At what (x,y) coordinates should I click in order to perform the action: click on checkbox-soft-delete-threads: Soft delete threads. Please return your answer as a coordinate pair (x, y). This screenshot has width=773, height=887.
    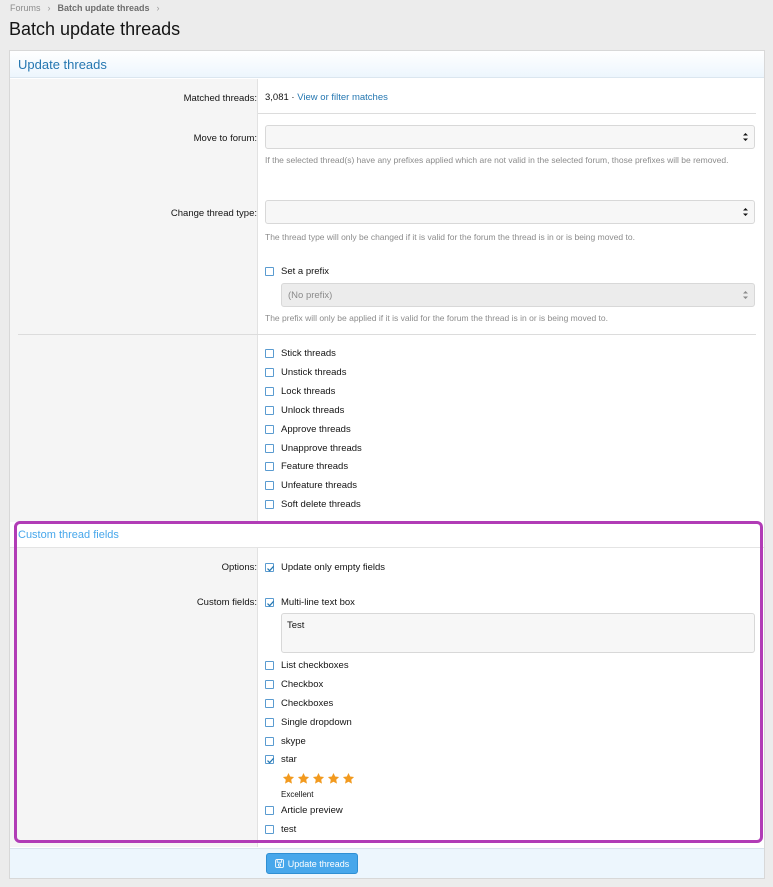
    Looking at the image, I should click on (313, 504).